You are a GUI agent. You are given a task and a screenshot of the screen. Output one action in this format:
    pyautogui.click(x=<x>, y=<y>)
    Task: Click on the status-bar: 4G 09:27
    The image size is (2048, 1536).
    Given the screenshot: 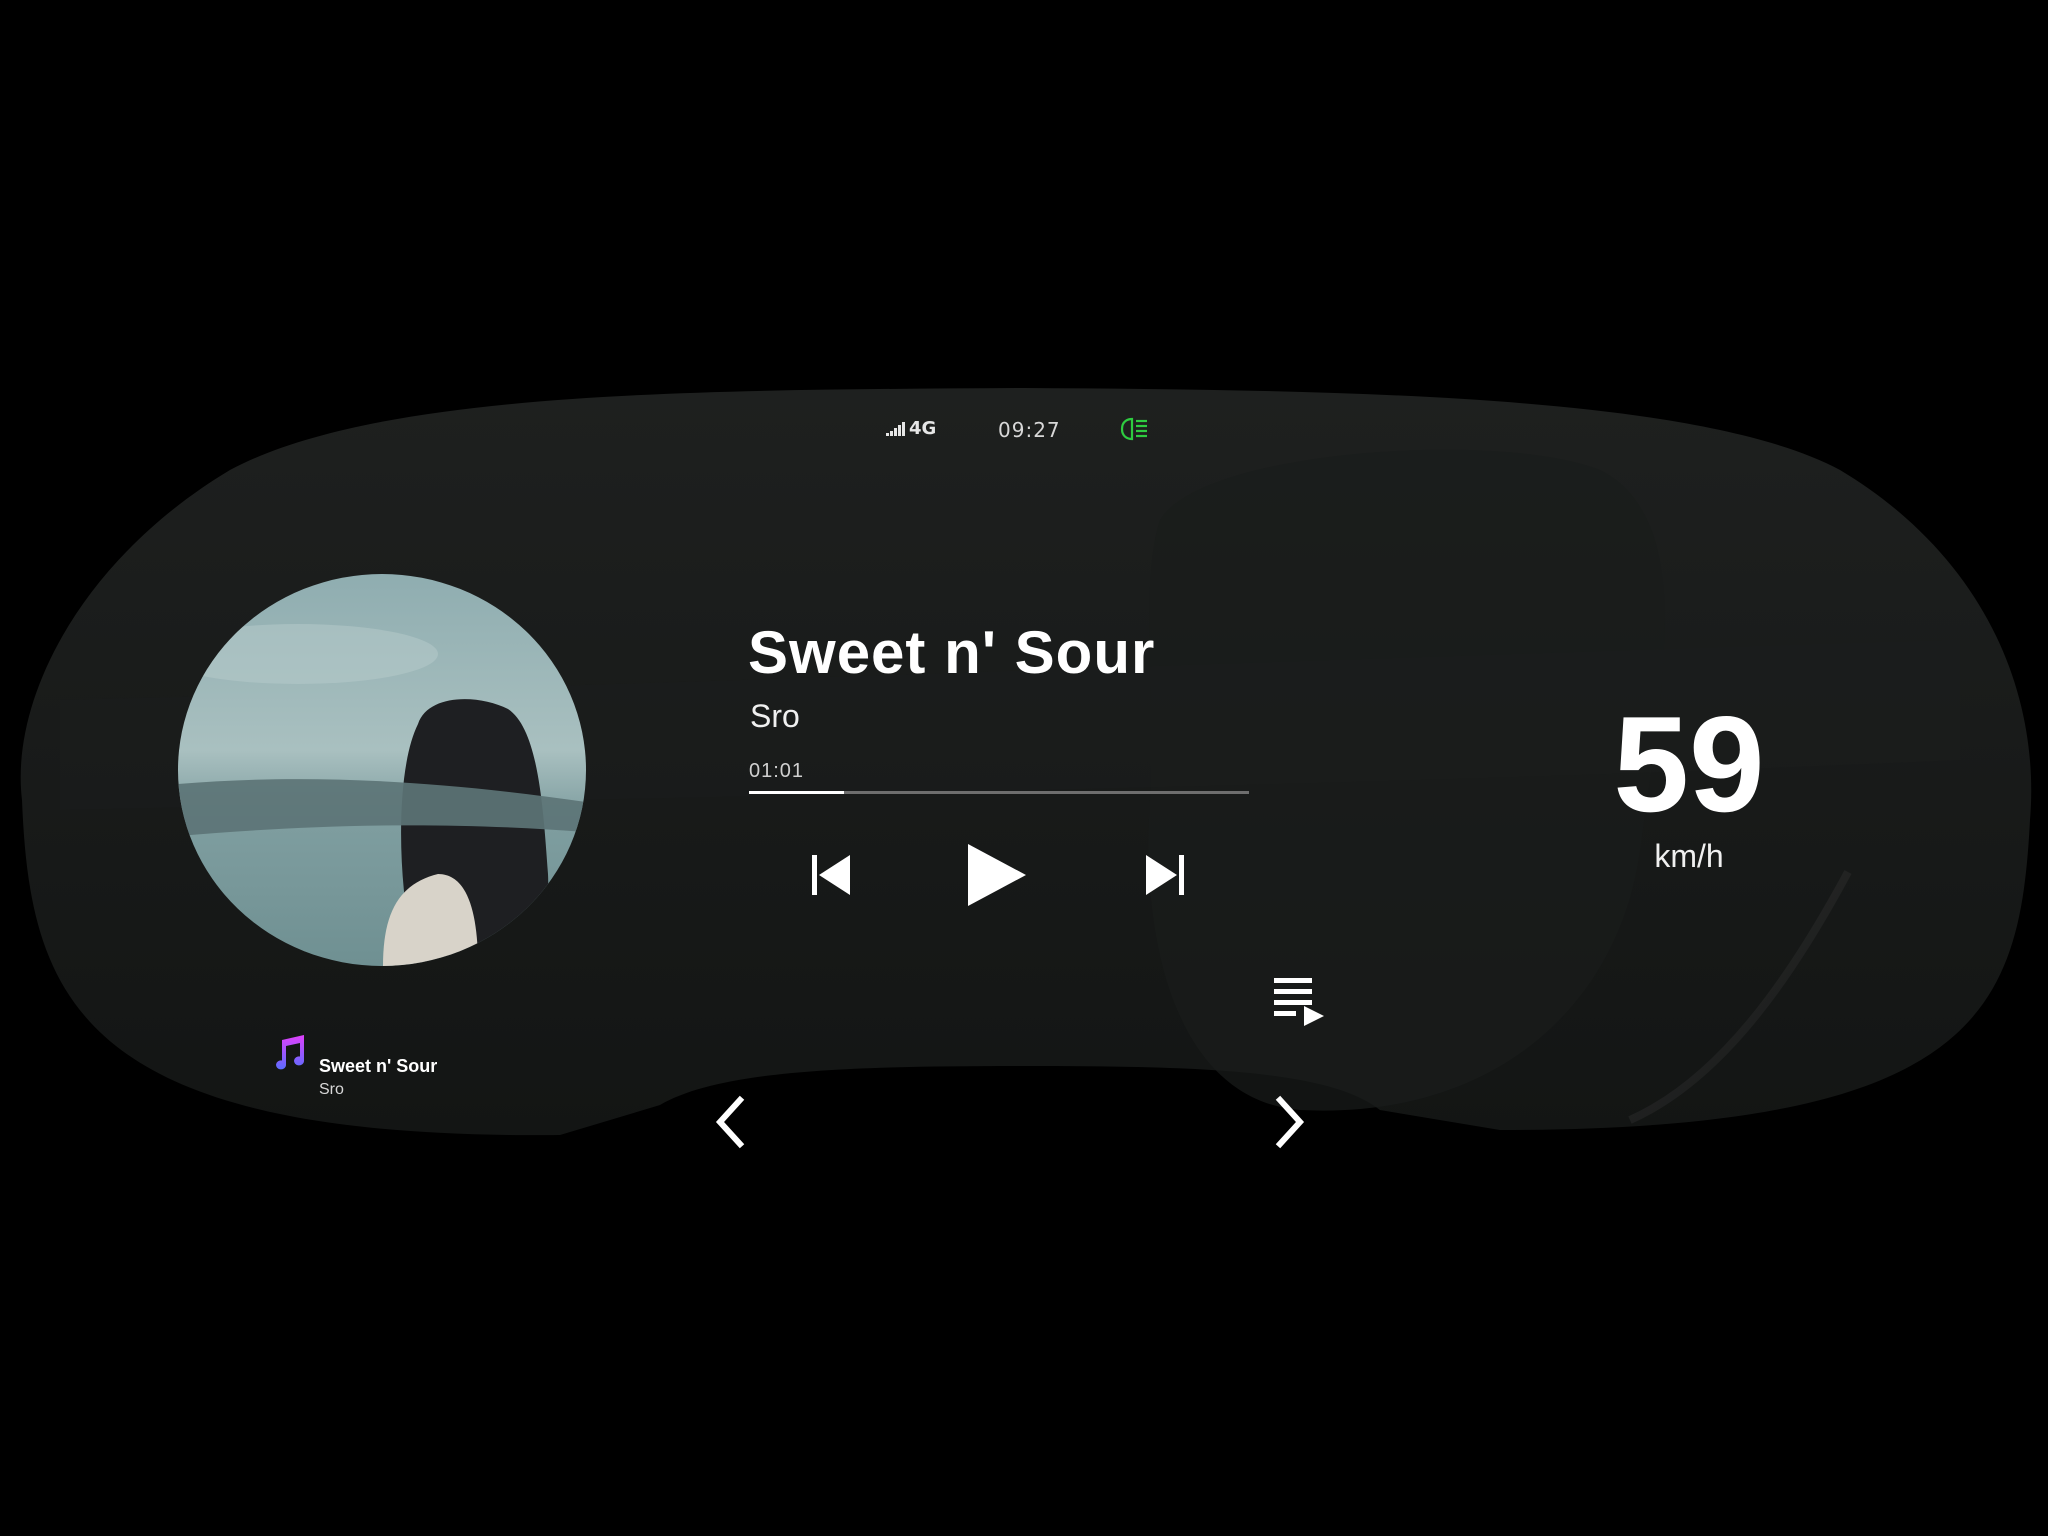 What is the action you would take?
    pyautogui.click(x=1024, y=431)
    